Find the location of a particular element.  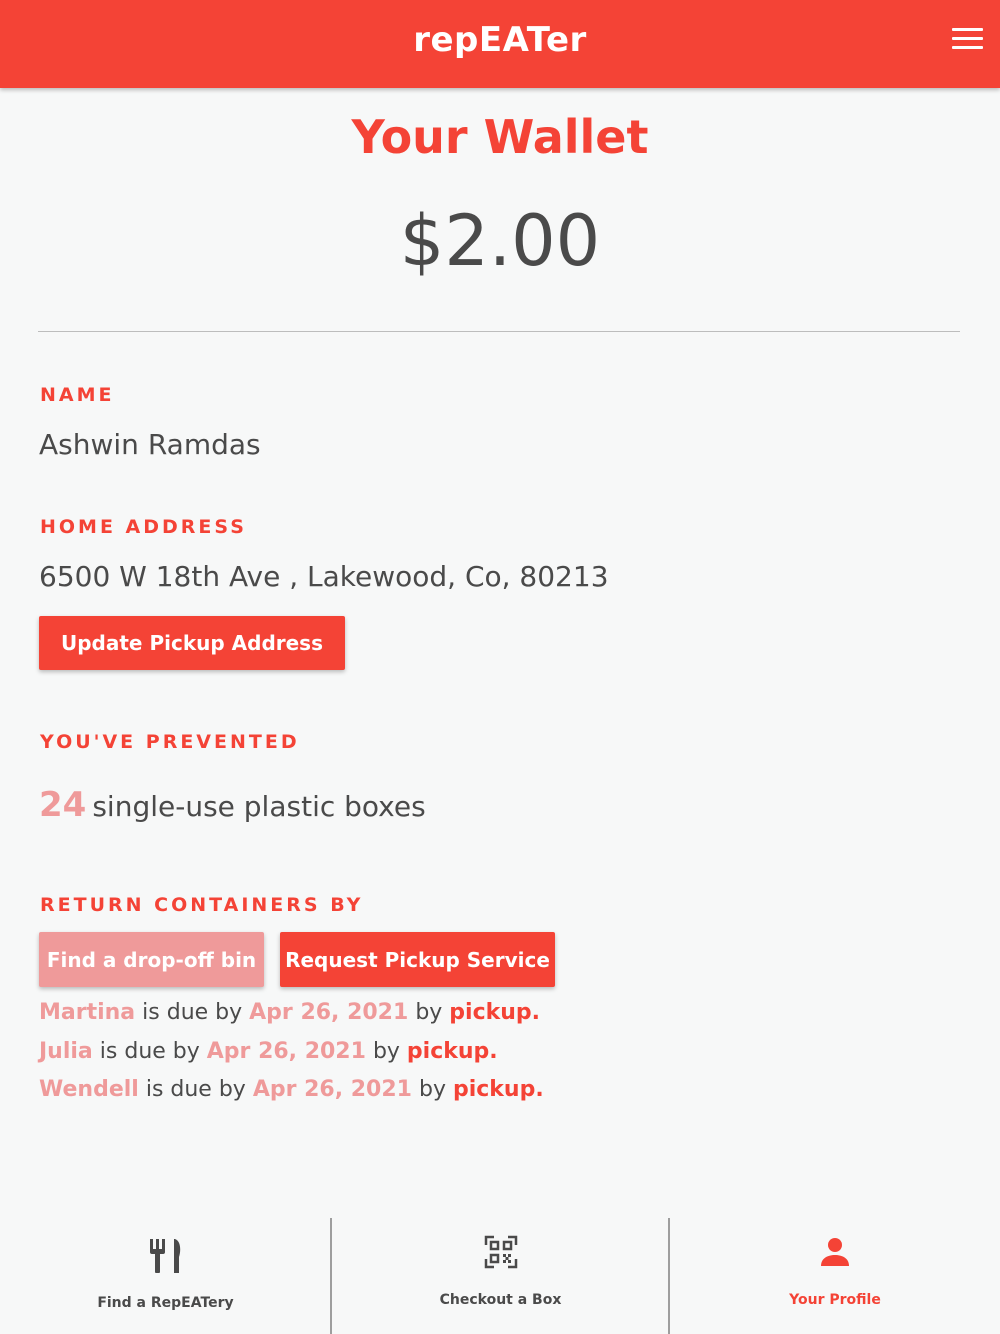

return-containers-label: RETURN CONTAINERS BY is located at coordinates (202, 905).